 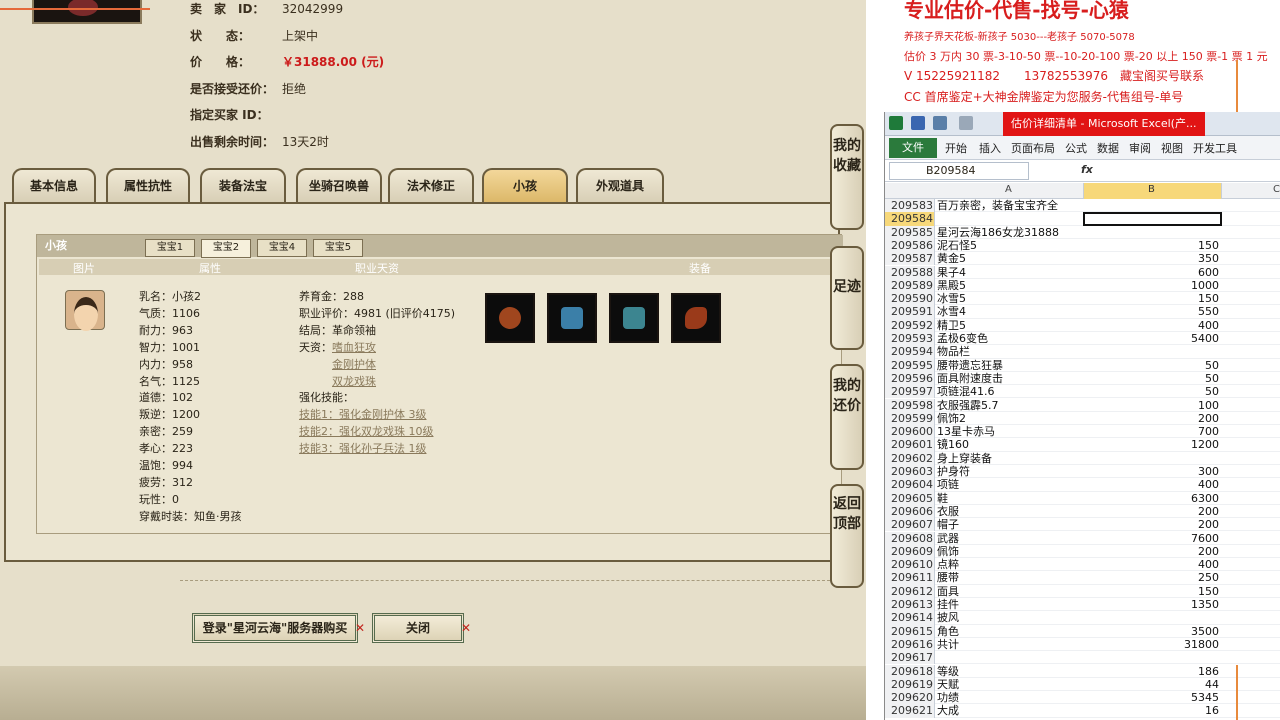 What do you see at coordinates (1108, 148) in the screenshot?
I see `menu-data: 数据` at bounding box center [1108, 148].